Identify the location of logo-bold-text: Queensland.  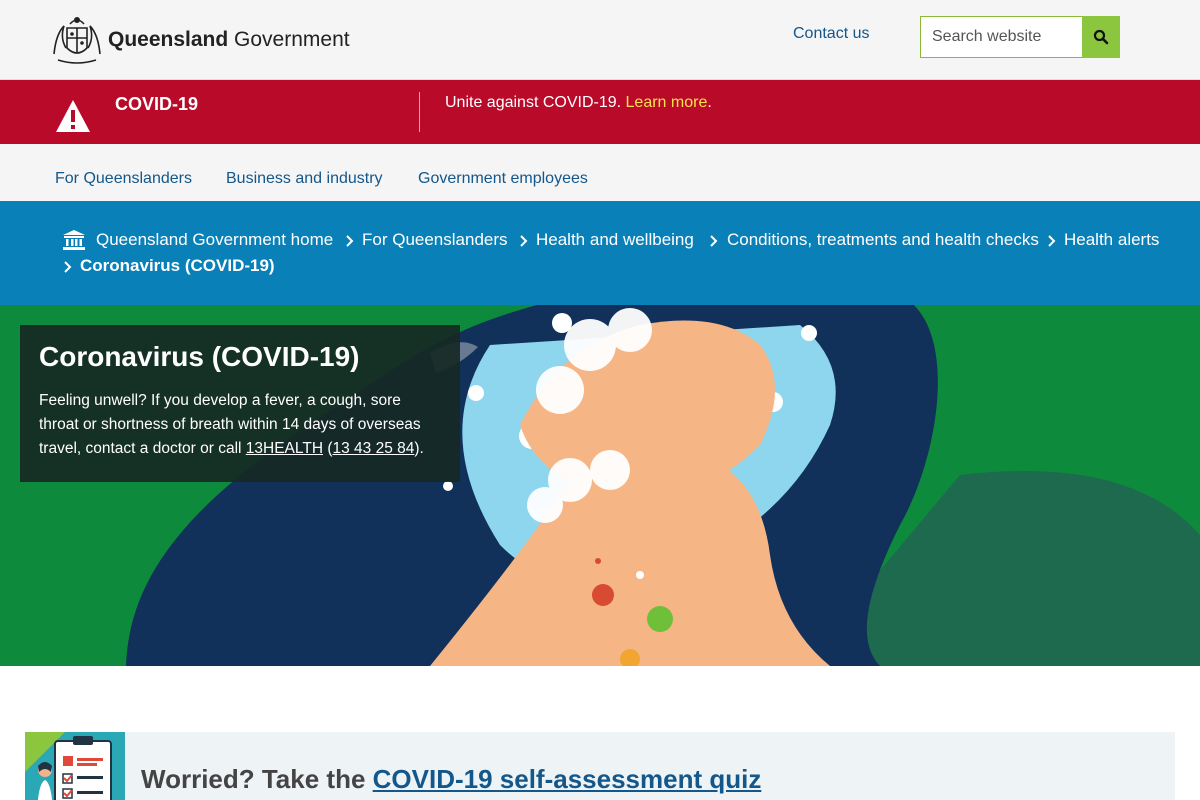
(168, 39).